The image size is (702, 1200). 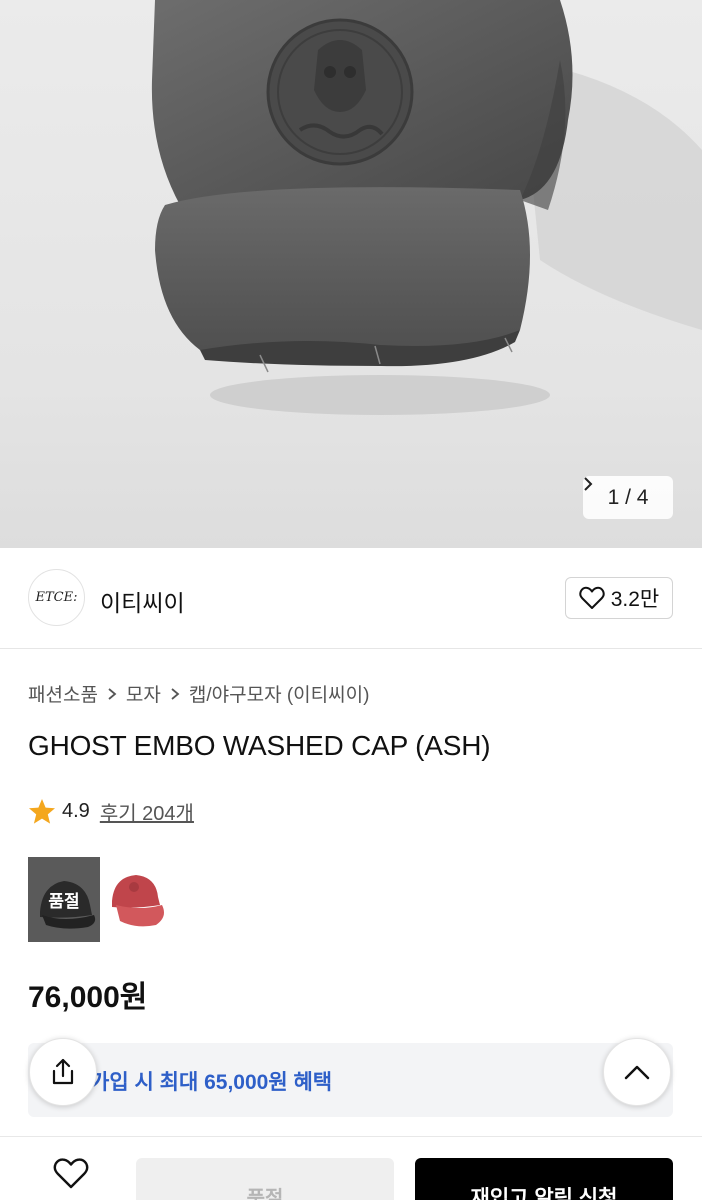 I want to click on chevron-up-icon, so click(x=637, y=1072).